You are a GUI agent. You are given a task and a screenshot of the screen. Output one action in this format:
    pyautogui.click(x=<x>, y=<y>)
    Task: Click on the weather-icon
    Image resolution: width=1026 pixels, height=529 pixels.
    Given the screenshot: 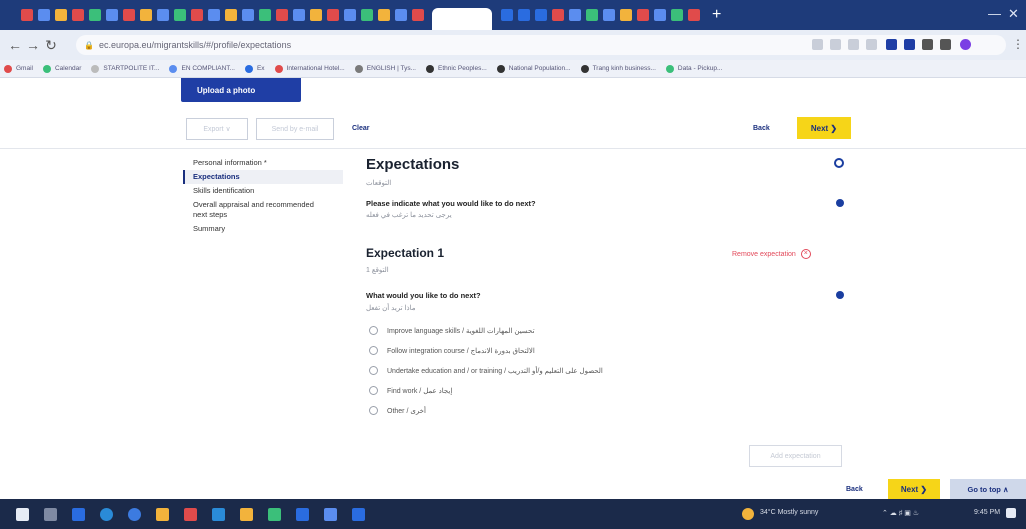 What is the action you would take?
    pyautogui.click(x=748, y=514)
    